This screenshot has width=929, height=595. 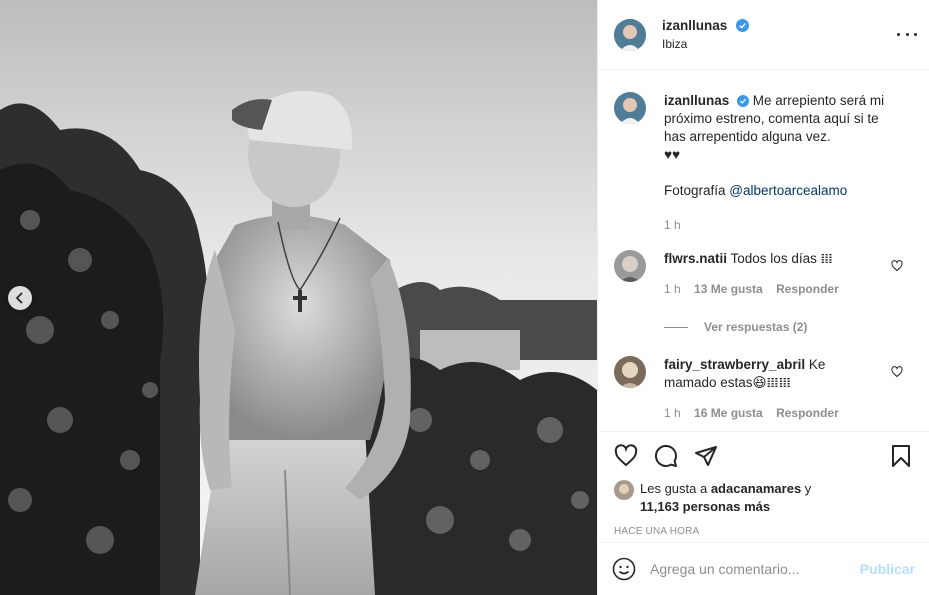 What do you see at coordinates (695, 258) in the screenshot?
I see `comment-username: flwrs.natii` at bounding box center [695, 258].